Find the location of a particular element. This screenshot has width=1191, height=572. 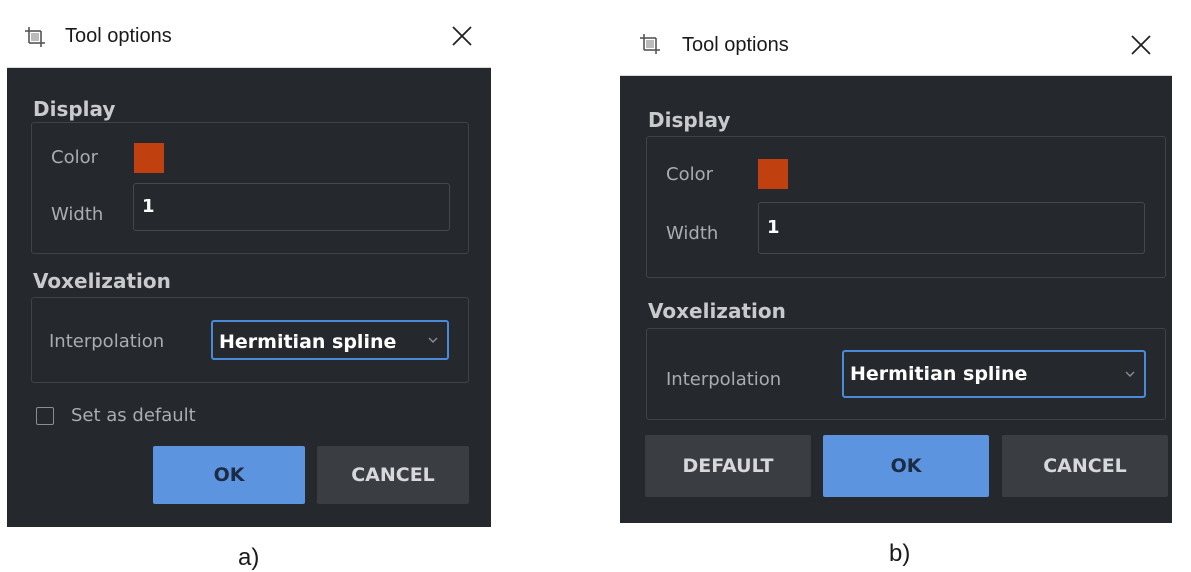

default-button: DEFAULT is located at coordinates (728, 466).